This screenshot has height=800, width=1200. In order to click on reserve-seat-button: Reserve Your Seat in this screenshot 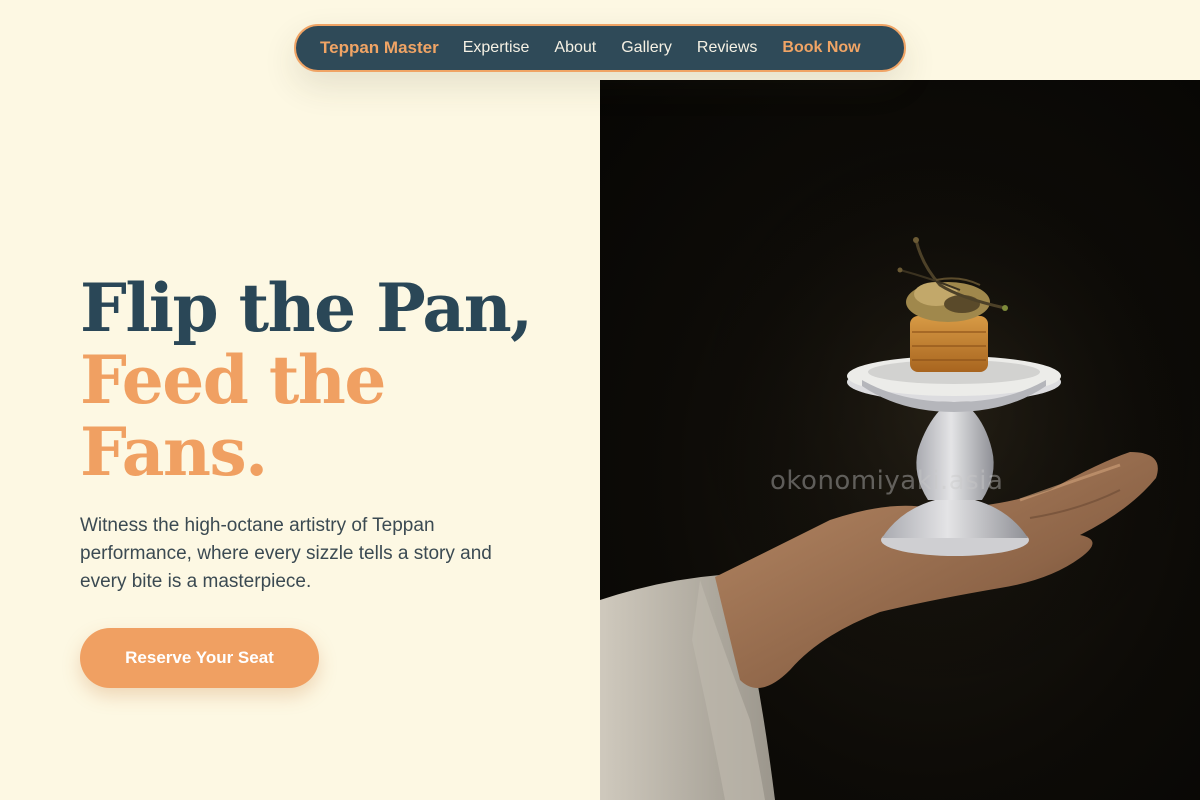, I will do `click(199, 658)`.